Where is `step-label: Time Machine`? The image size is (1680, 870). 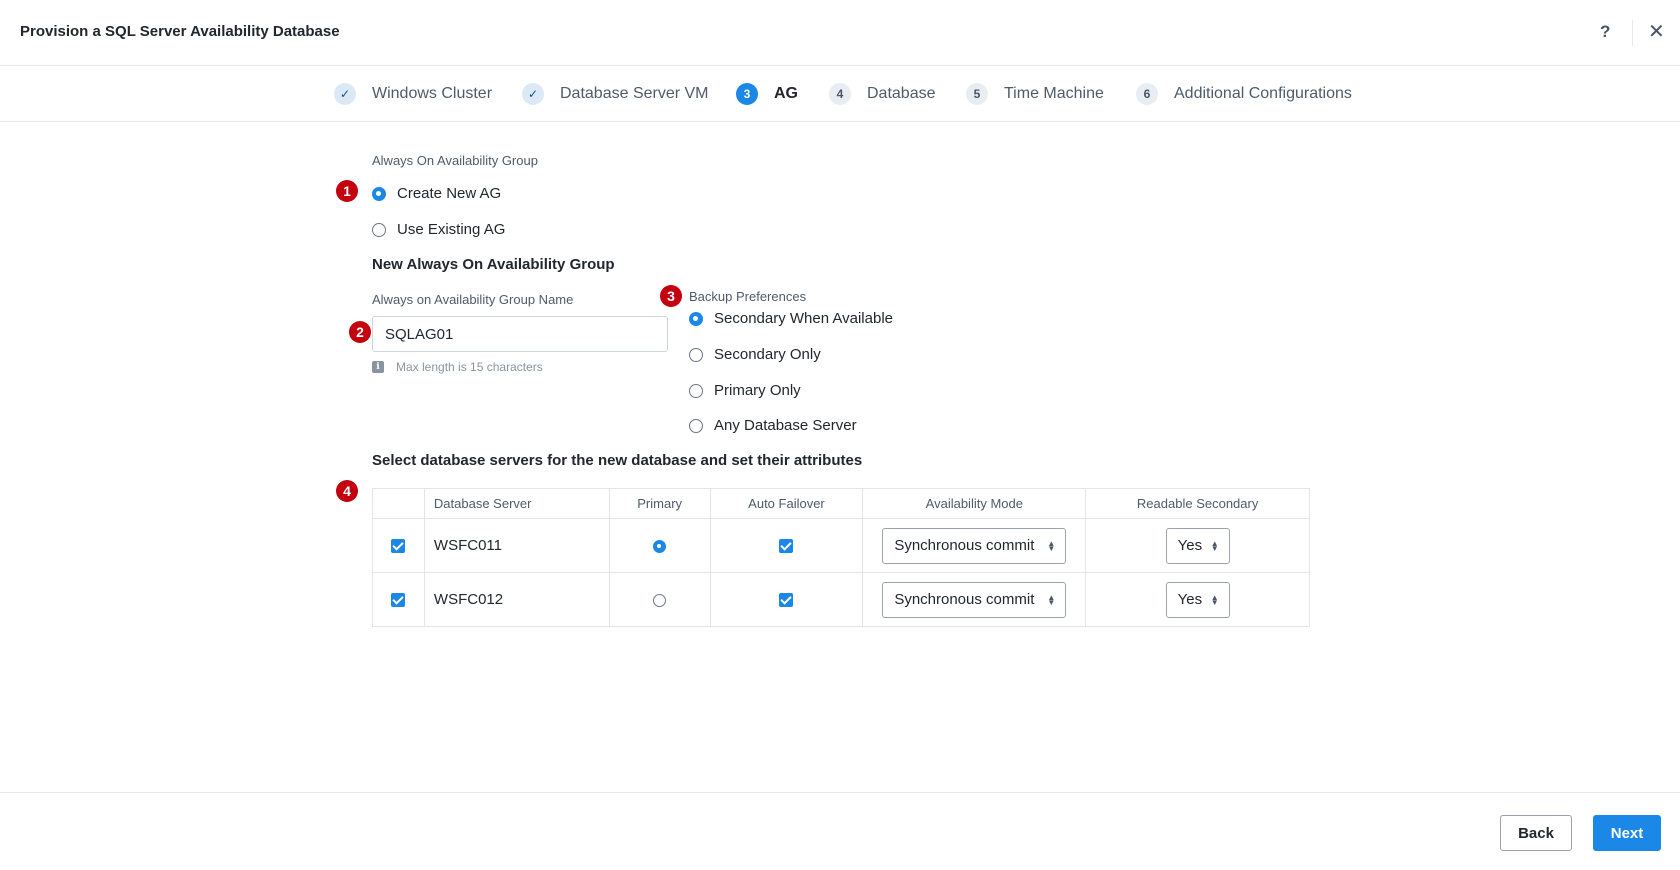
step-label: Time Machine is located at coordinates (1054, 93).